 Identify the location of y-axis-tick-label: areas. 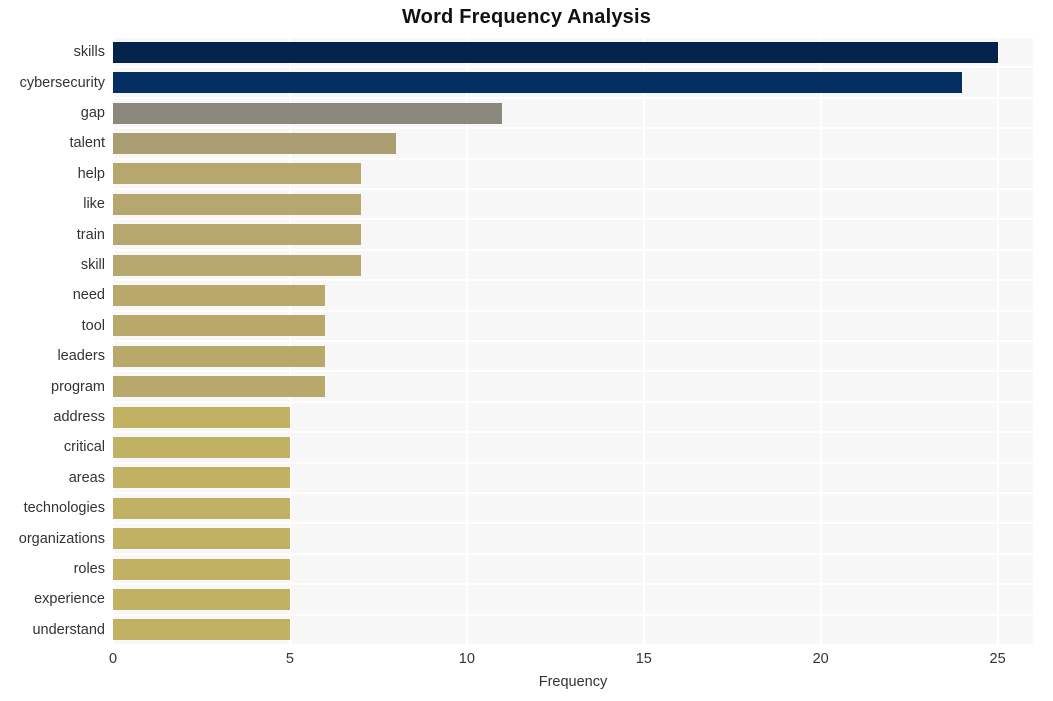
(86, 477).